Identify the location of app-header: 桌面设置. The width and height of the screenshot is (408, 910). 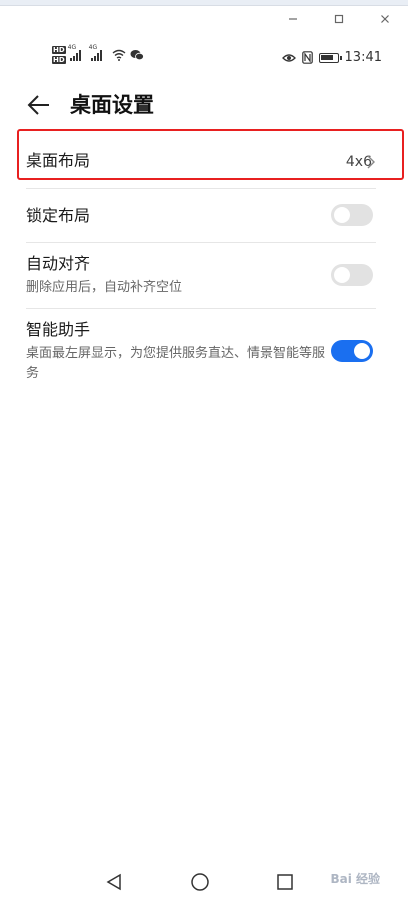
(204, 106).